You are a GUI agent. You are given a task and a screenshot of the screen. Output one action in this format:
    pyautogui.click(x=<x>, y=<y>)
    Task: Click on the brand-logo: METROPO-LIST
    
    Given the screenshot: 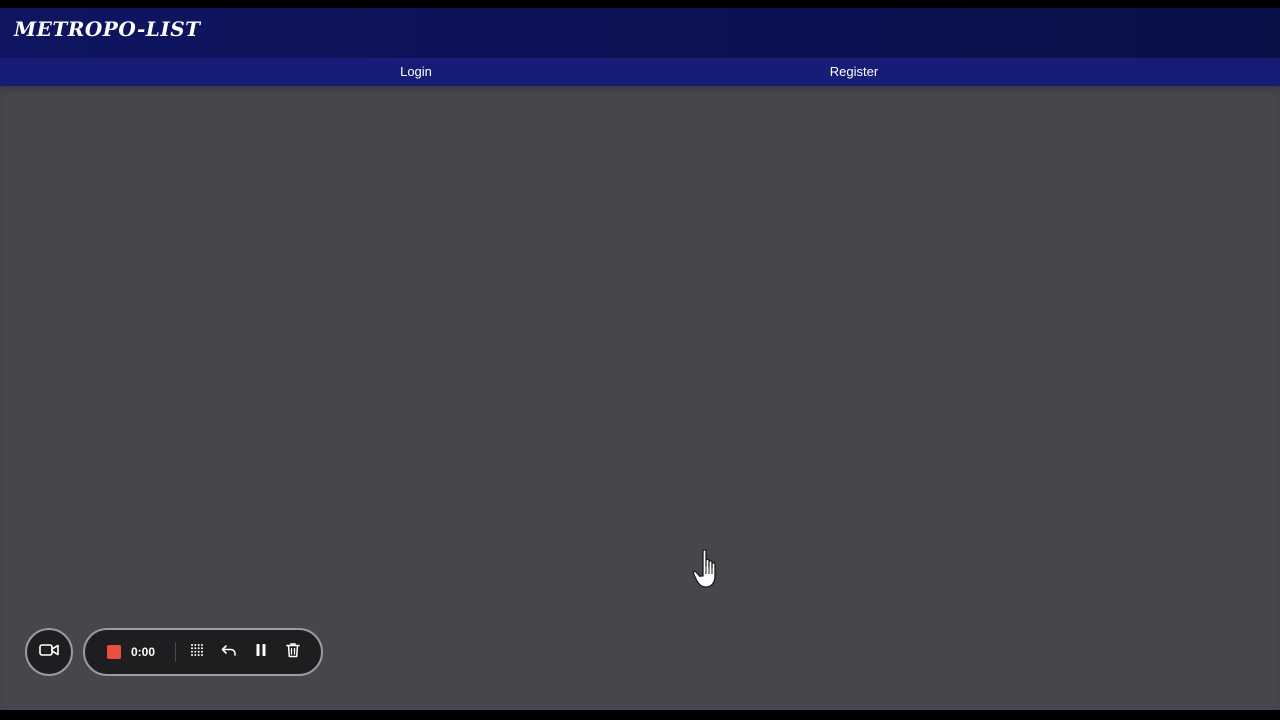 What is the action you would take?
    pyautogui.click(x=107, y=29)
    